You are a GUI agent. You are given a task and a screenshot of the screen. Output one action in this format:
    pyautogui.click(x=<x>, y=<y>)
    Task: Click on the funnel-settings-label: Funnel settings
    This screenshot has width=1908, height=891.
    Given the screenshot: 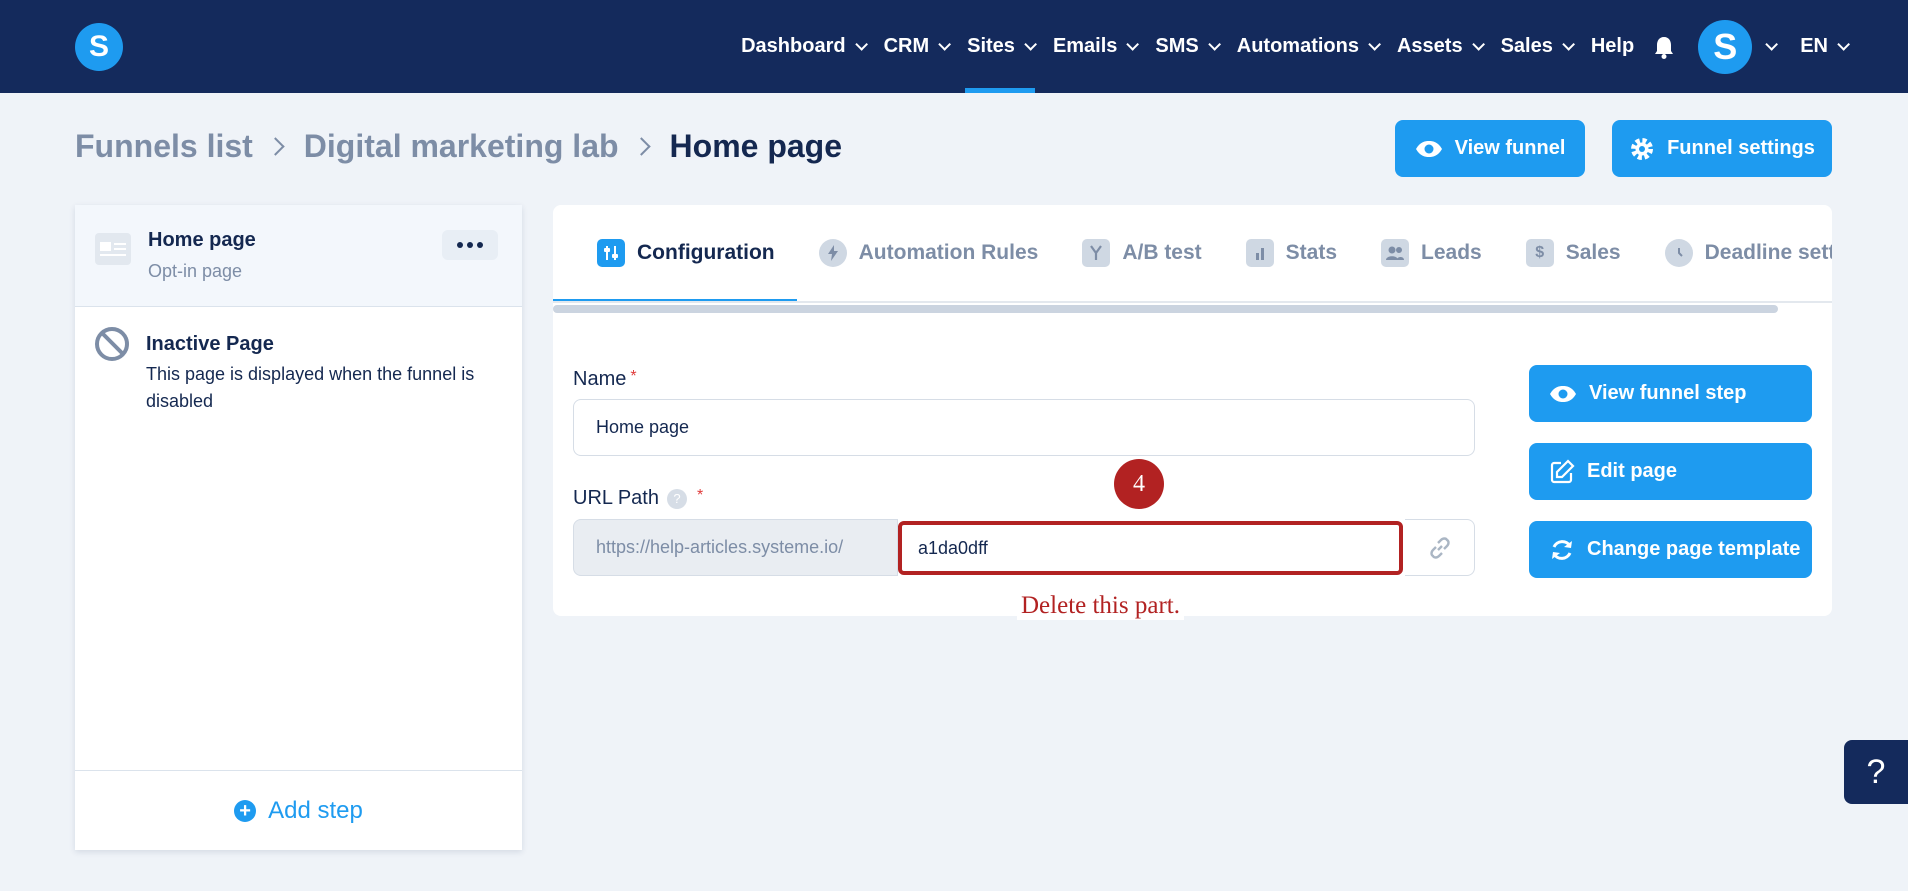 What is the action you would take?
    pyautogui.click(x=1741, y=148)
    